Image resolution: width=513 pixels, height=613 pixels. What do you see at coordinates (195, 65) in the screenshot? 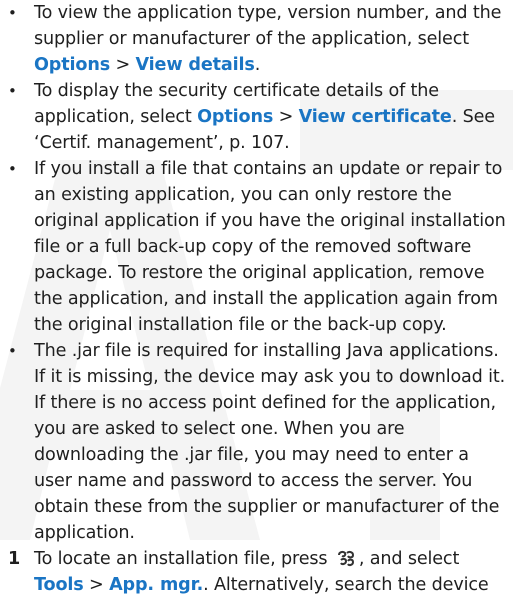
I see `view-details-link: View details` at bounding box center [195, 65].